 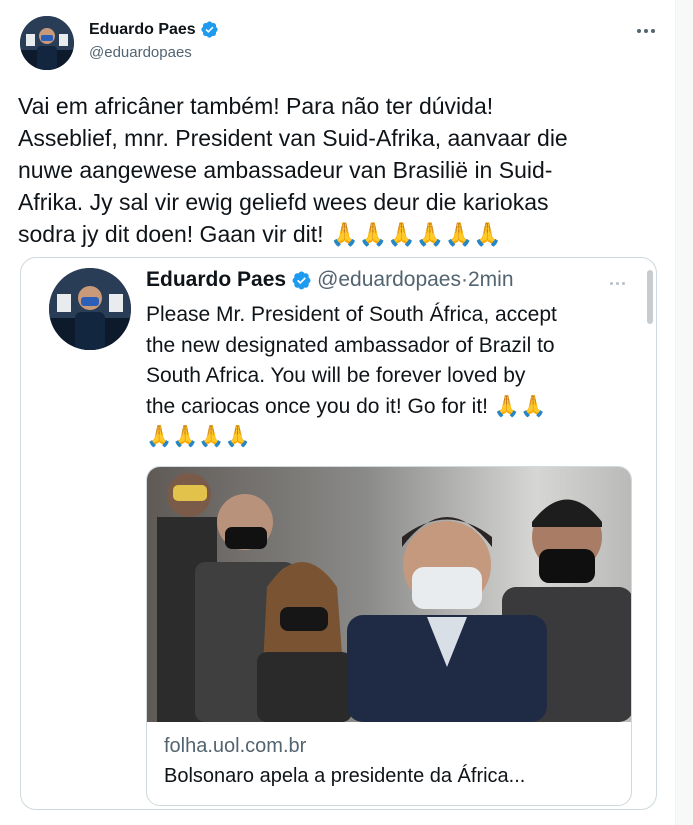 I want to click on author-avatar, so click(x=47, y=43).